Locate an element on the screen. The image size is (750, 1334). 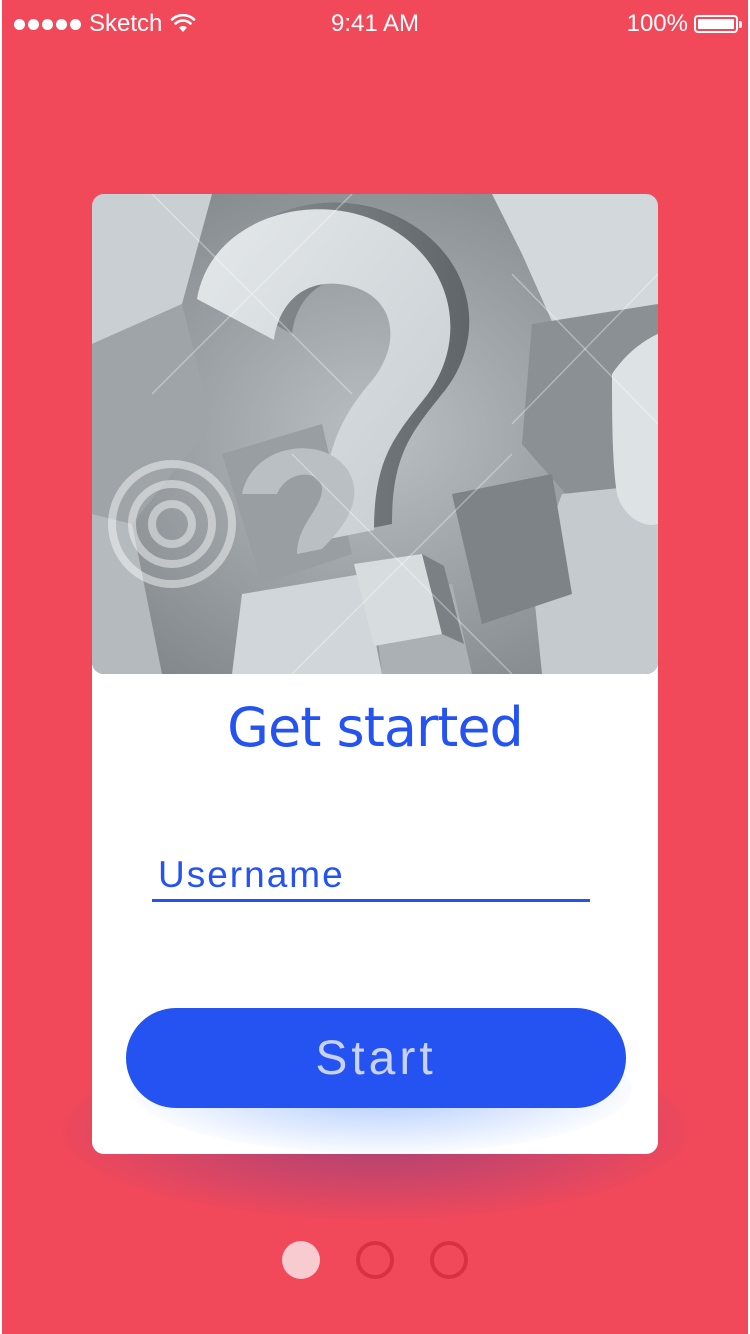
username-input is located at coordinates (371, 876).